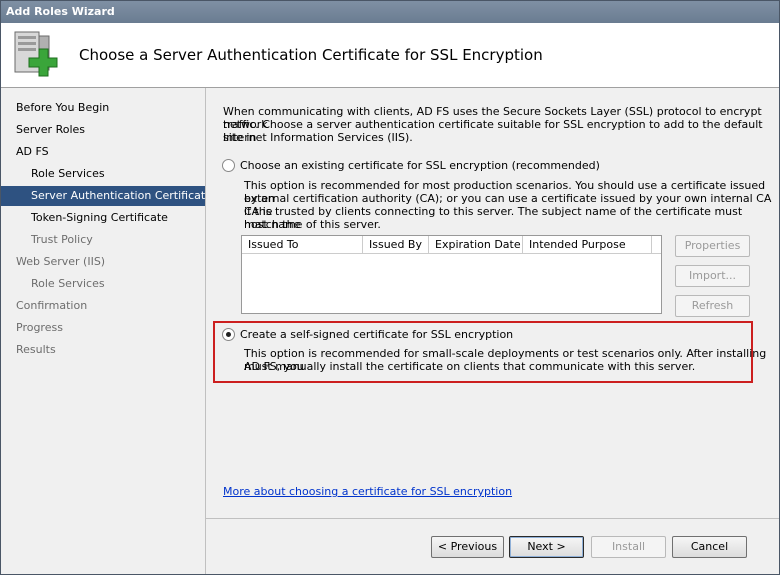  What do you see at coordinates (61, 261) in the screenshot?
I see `nav-label: Web Server (IIS)` at bounding box center [61, 261].